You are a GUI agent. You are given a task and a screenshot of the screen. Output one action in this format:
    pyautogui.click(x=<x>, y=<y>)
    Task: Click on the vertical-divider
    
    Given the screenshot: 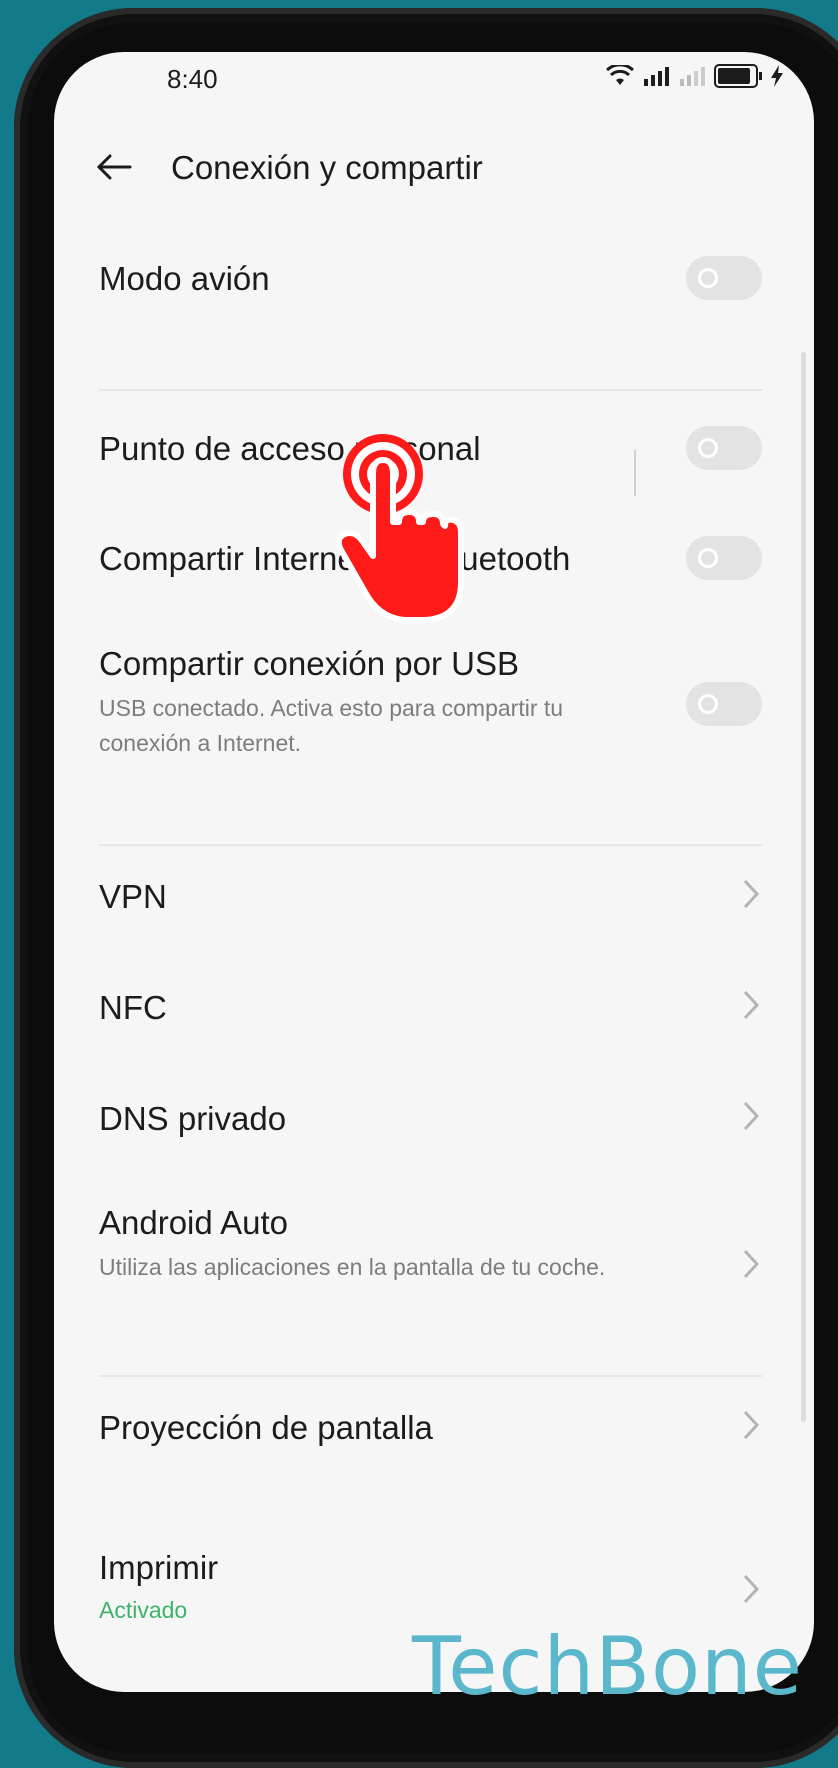 What is the action you would take?
    pyautogui.click(x=635, y=473)
    